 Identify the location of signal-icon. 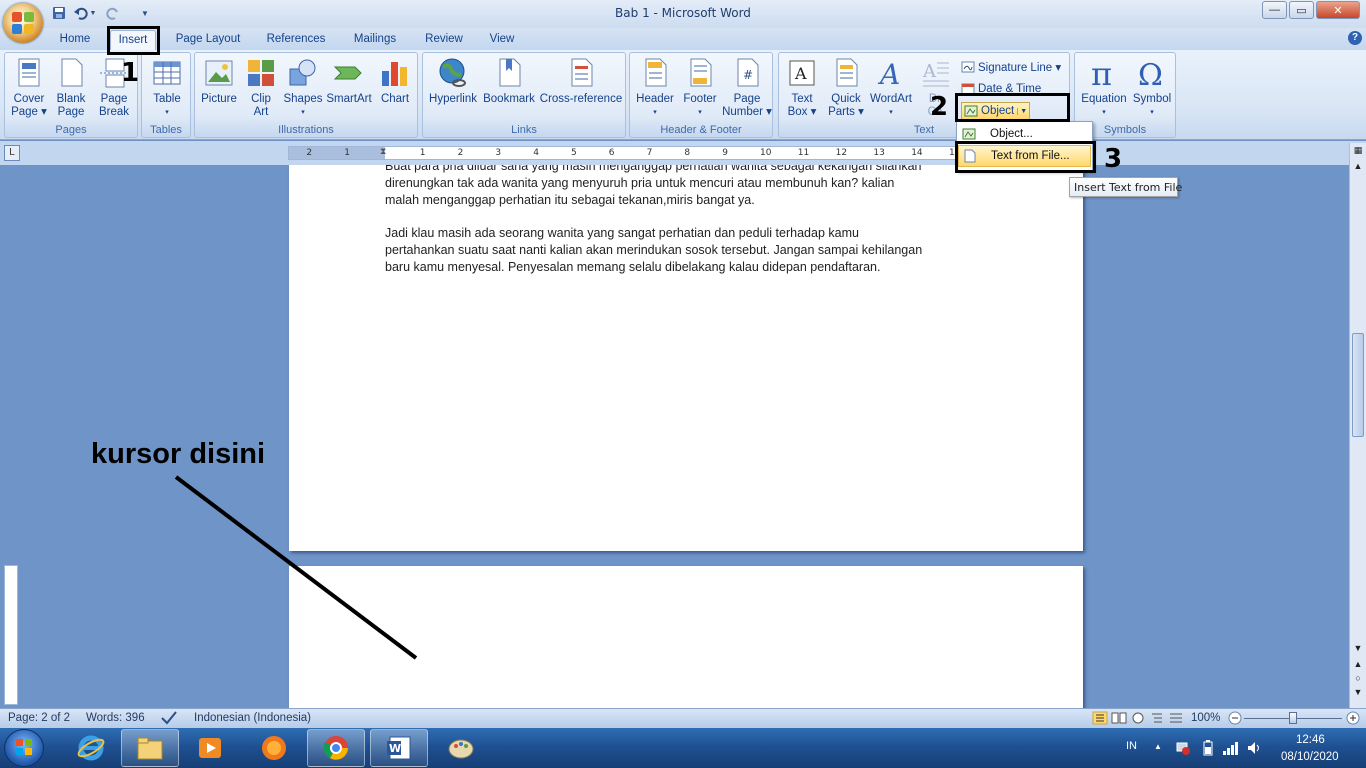
(1230, 749).